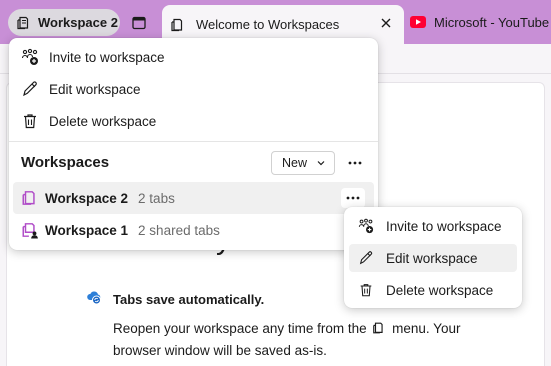  I want to click on tab-microsoft-youtube: Microsoft - YouTube, so click(477, 22).